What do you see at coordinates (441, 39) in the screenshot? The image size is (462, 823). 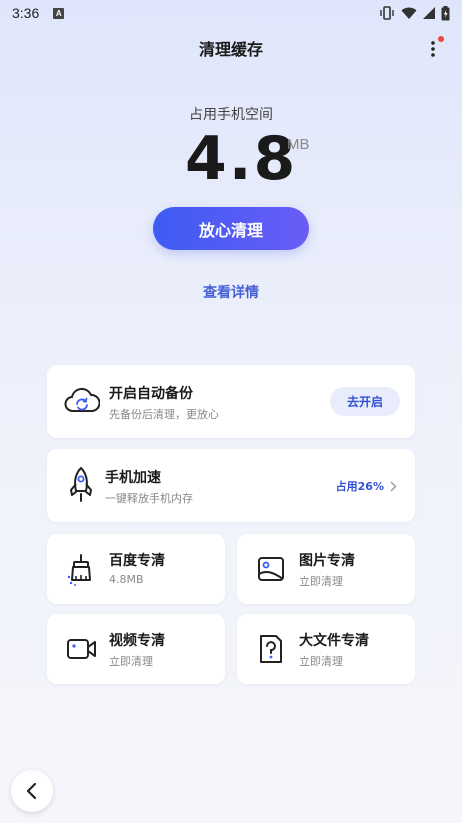 I see `notification-badge` at bounding box center [441, 39].